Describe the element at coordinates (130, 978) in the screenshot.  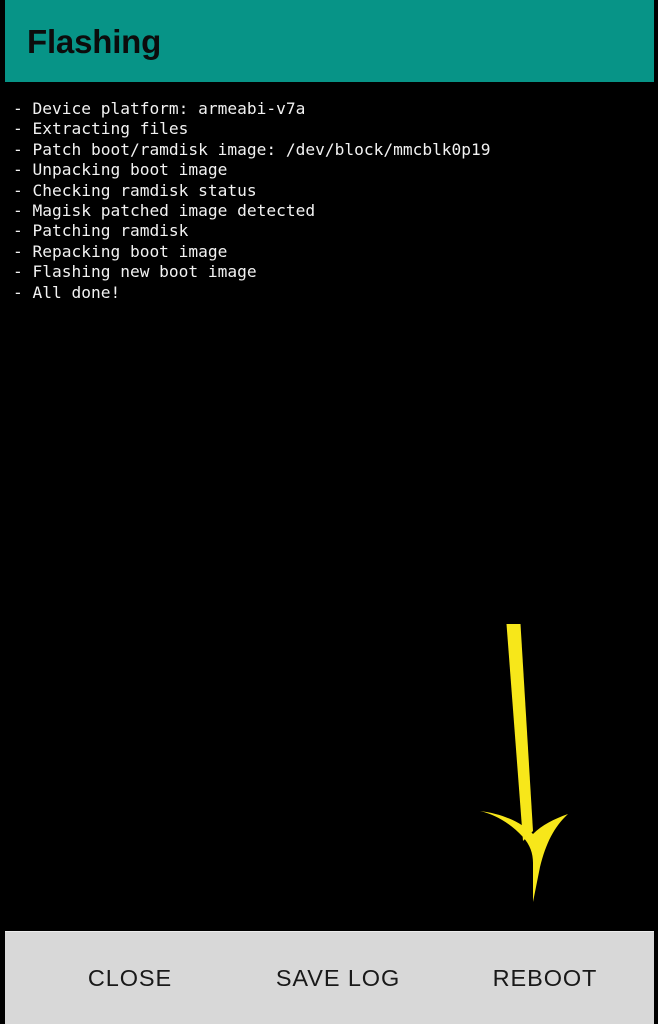
I see `close-button: CLOSE` at that location.